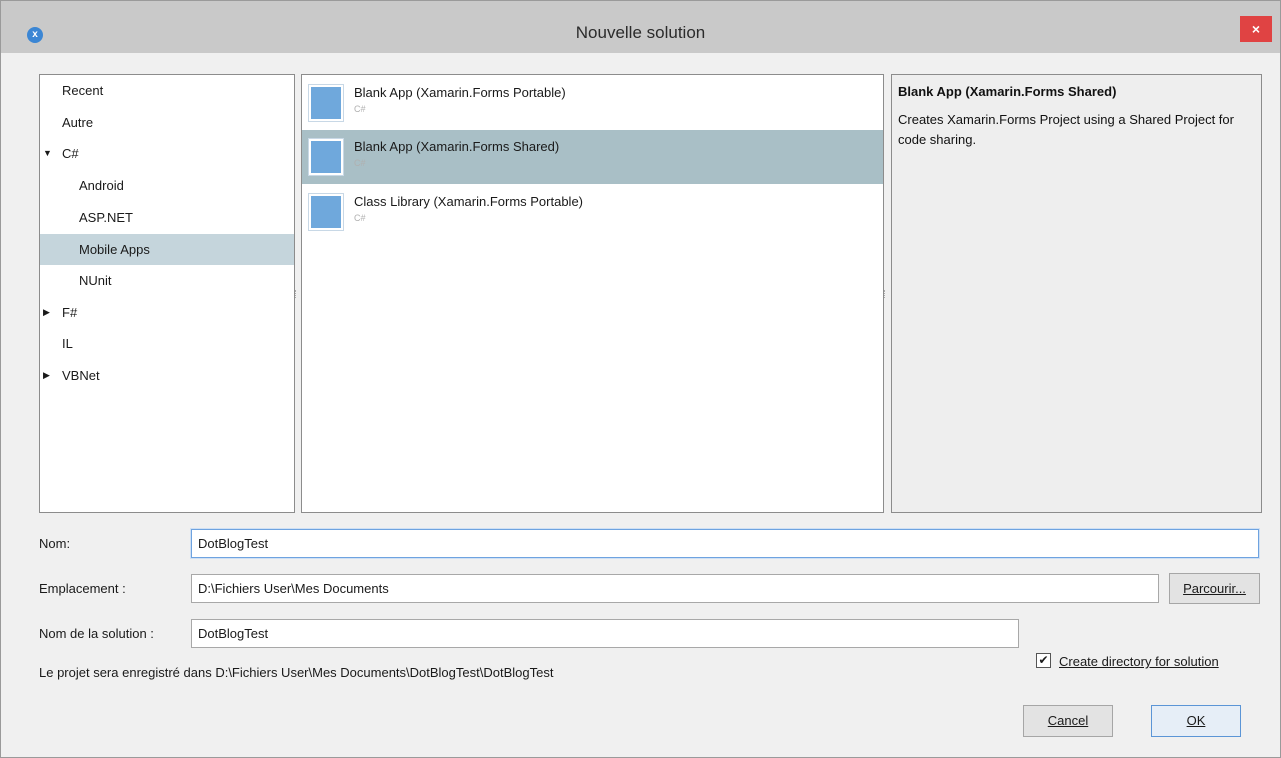 This screenshot has height=758, width=1281. Describe the element at coordinates (297, 294) in the screenshot. I see `splitter-grip-left` at that location.